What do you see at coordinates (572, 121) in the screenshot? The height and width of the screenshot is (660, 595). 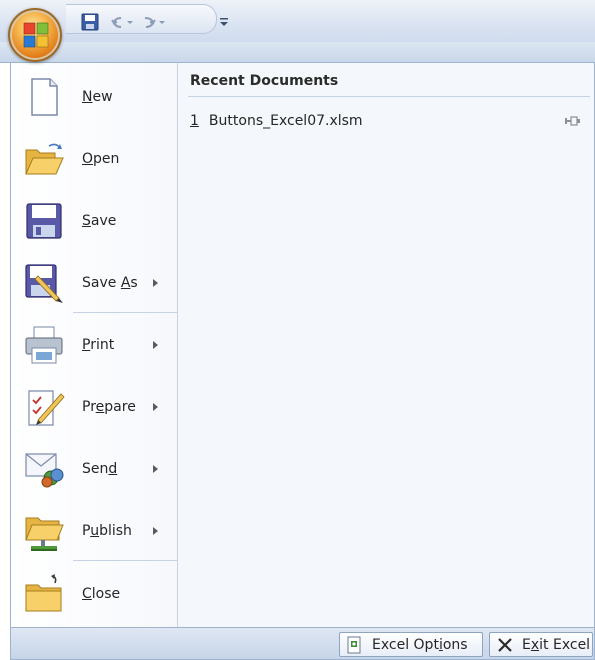 I see `pin-icon` at bounding box center [572, 121].